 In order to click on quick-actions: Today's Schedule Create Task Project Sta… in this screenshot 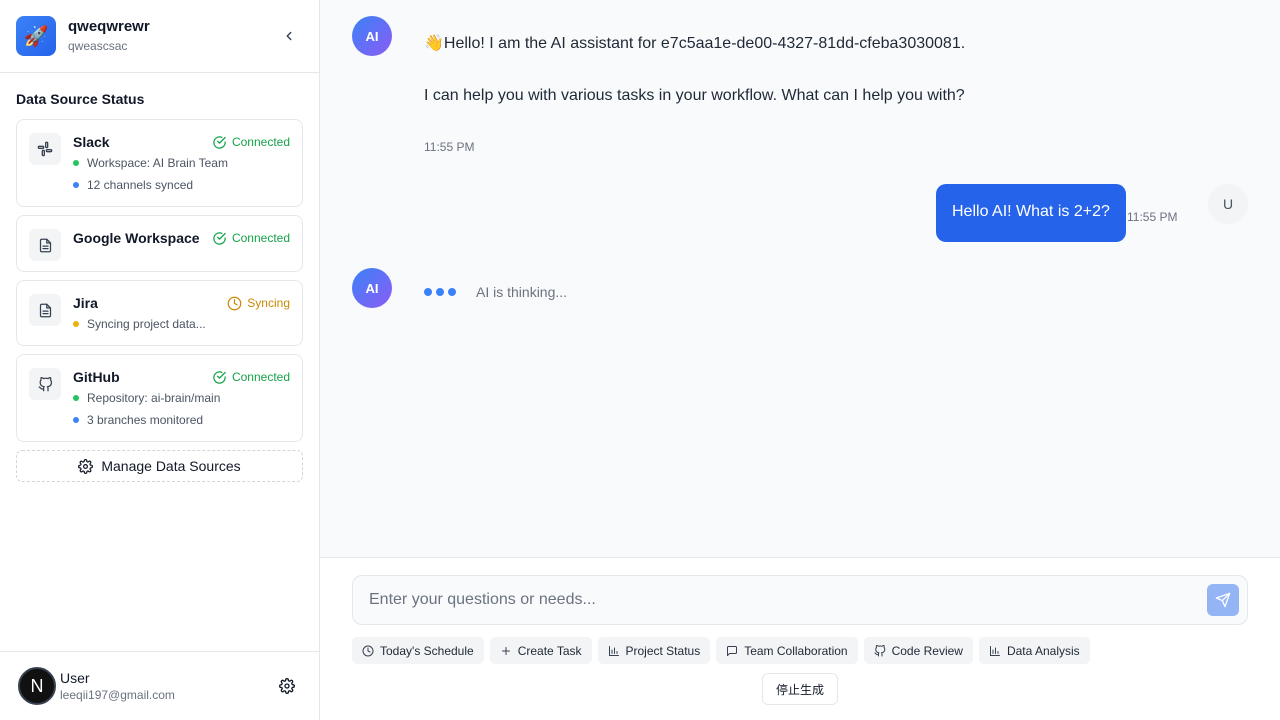, I will do `click(724, 650)`.